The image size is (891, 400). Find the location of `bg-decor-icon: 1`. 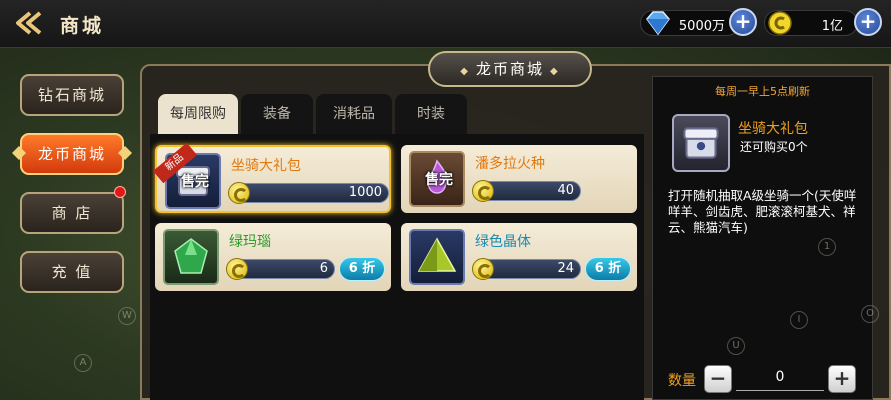

bg-decor-icon: 1 is located at coordinates (827, 247).